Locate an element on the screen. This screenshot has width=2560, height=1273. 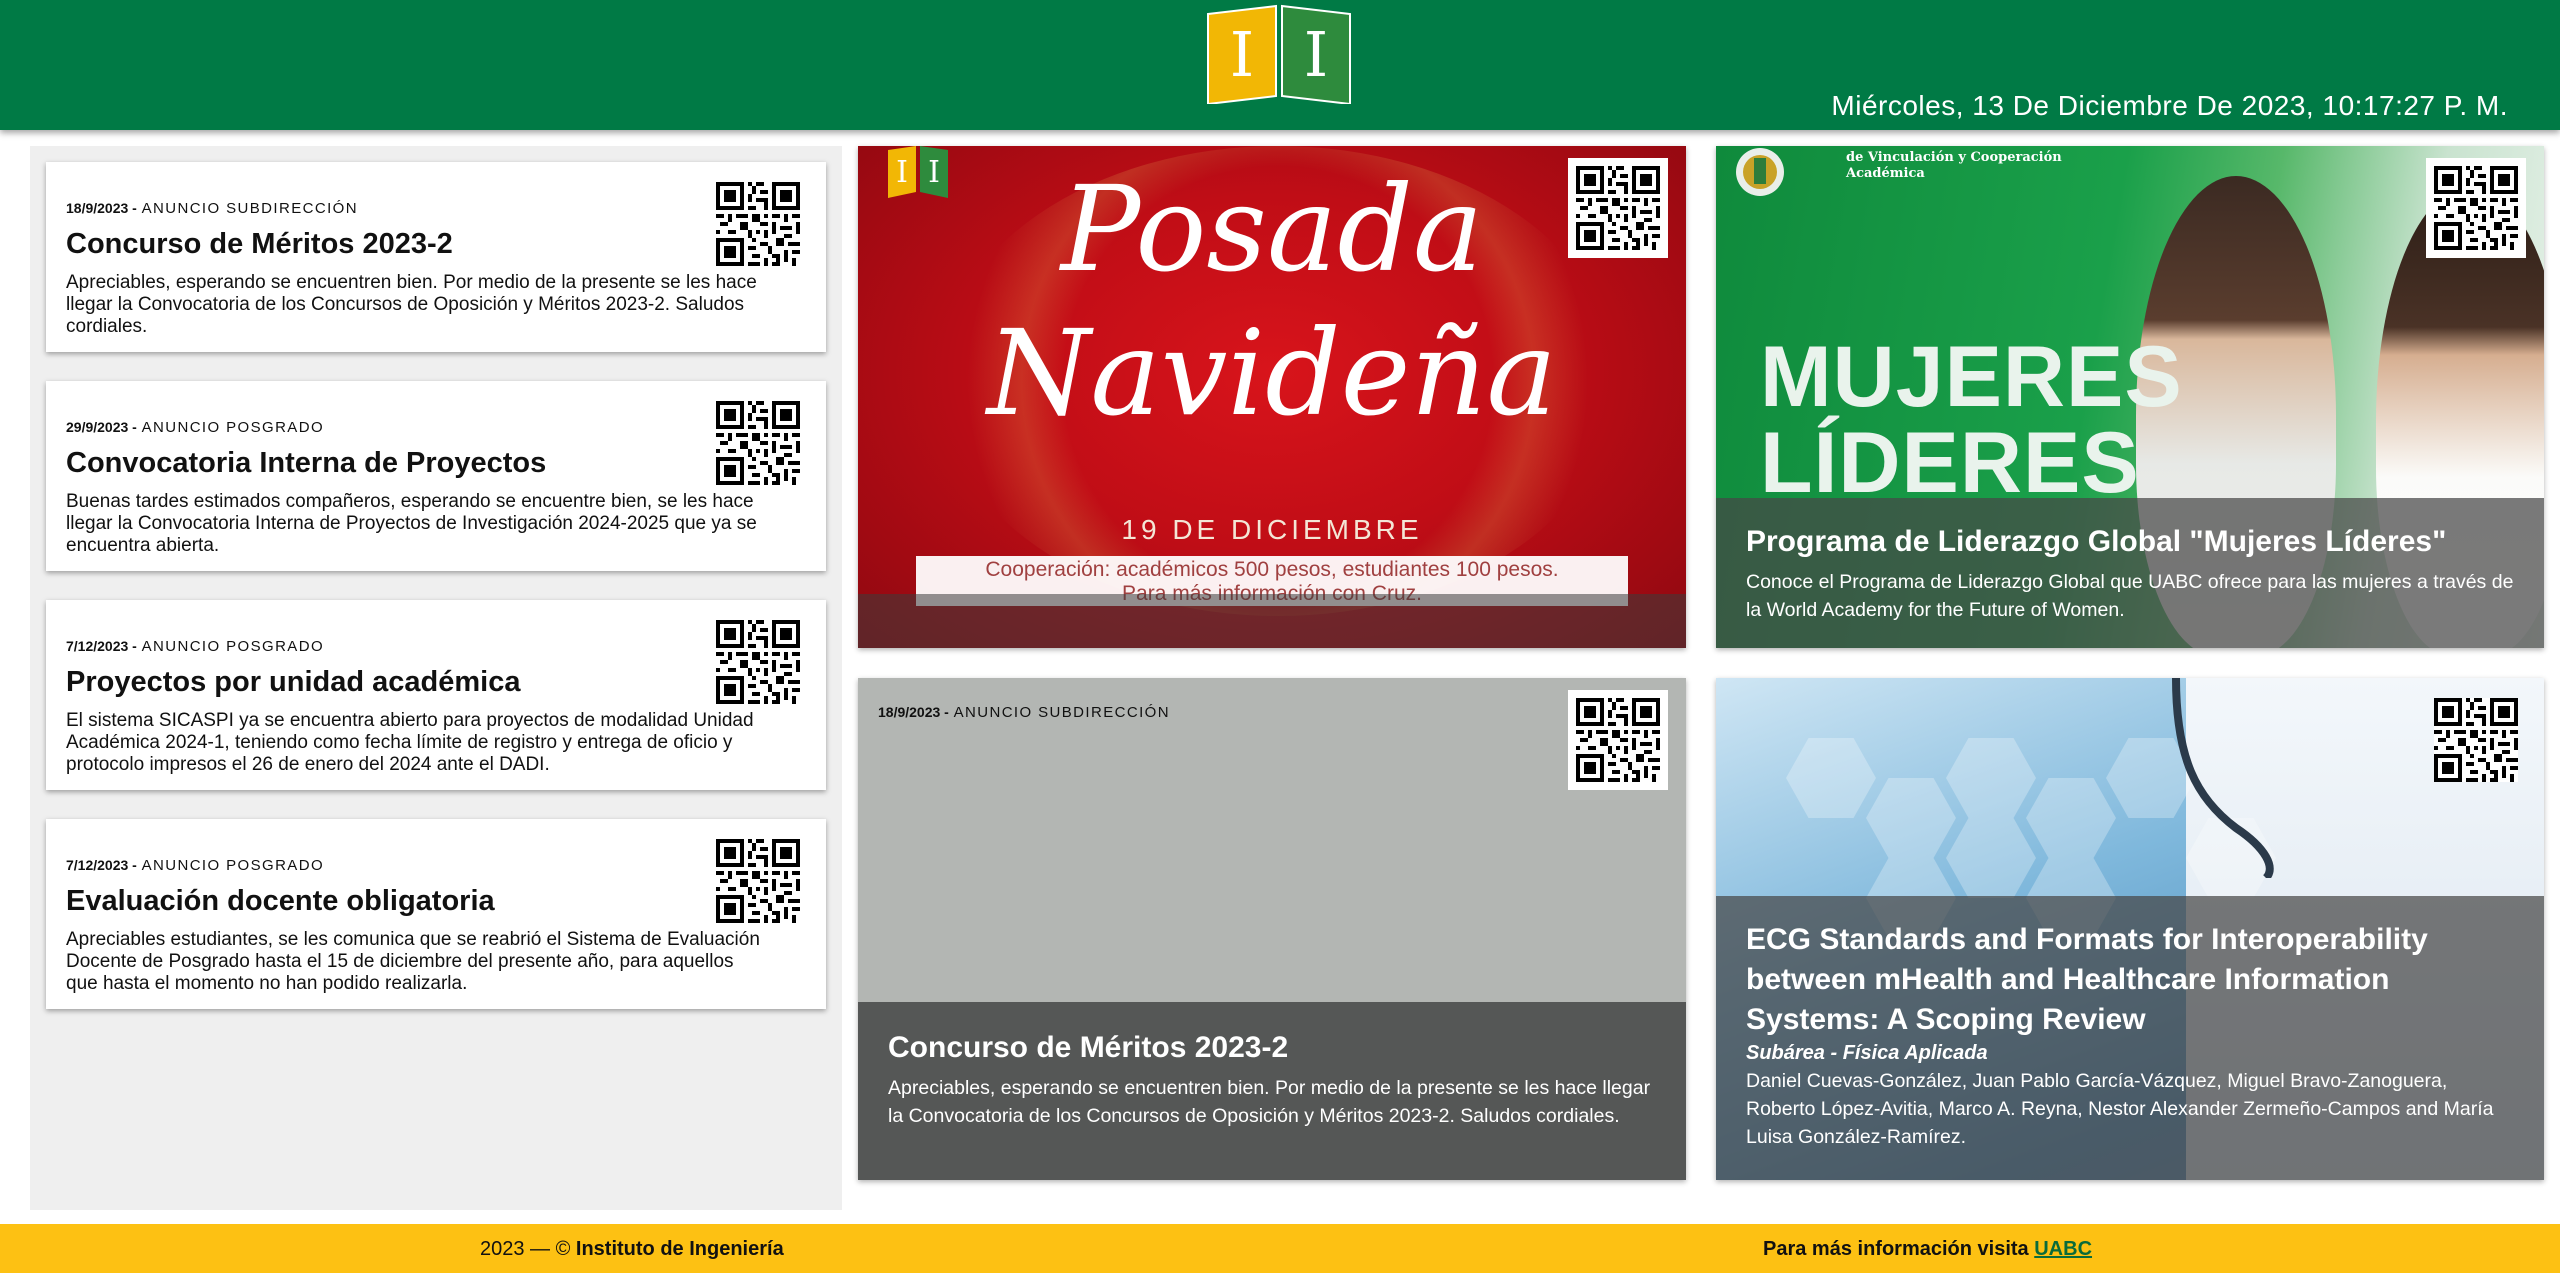
stethoscope-icon is located at coordinates (2223, 778).